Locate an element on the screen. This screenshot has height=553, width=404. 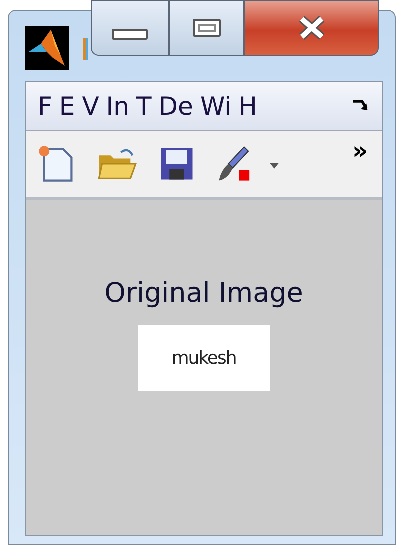
menu-item: V is located at coordinates (91, 106).